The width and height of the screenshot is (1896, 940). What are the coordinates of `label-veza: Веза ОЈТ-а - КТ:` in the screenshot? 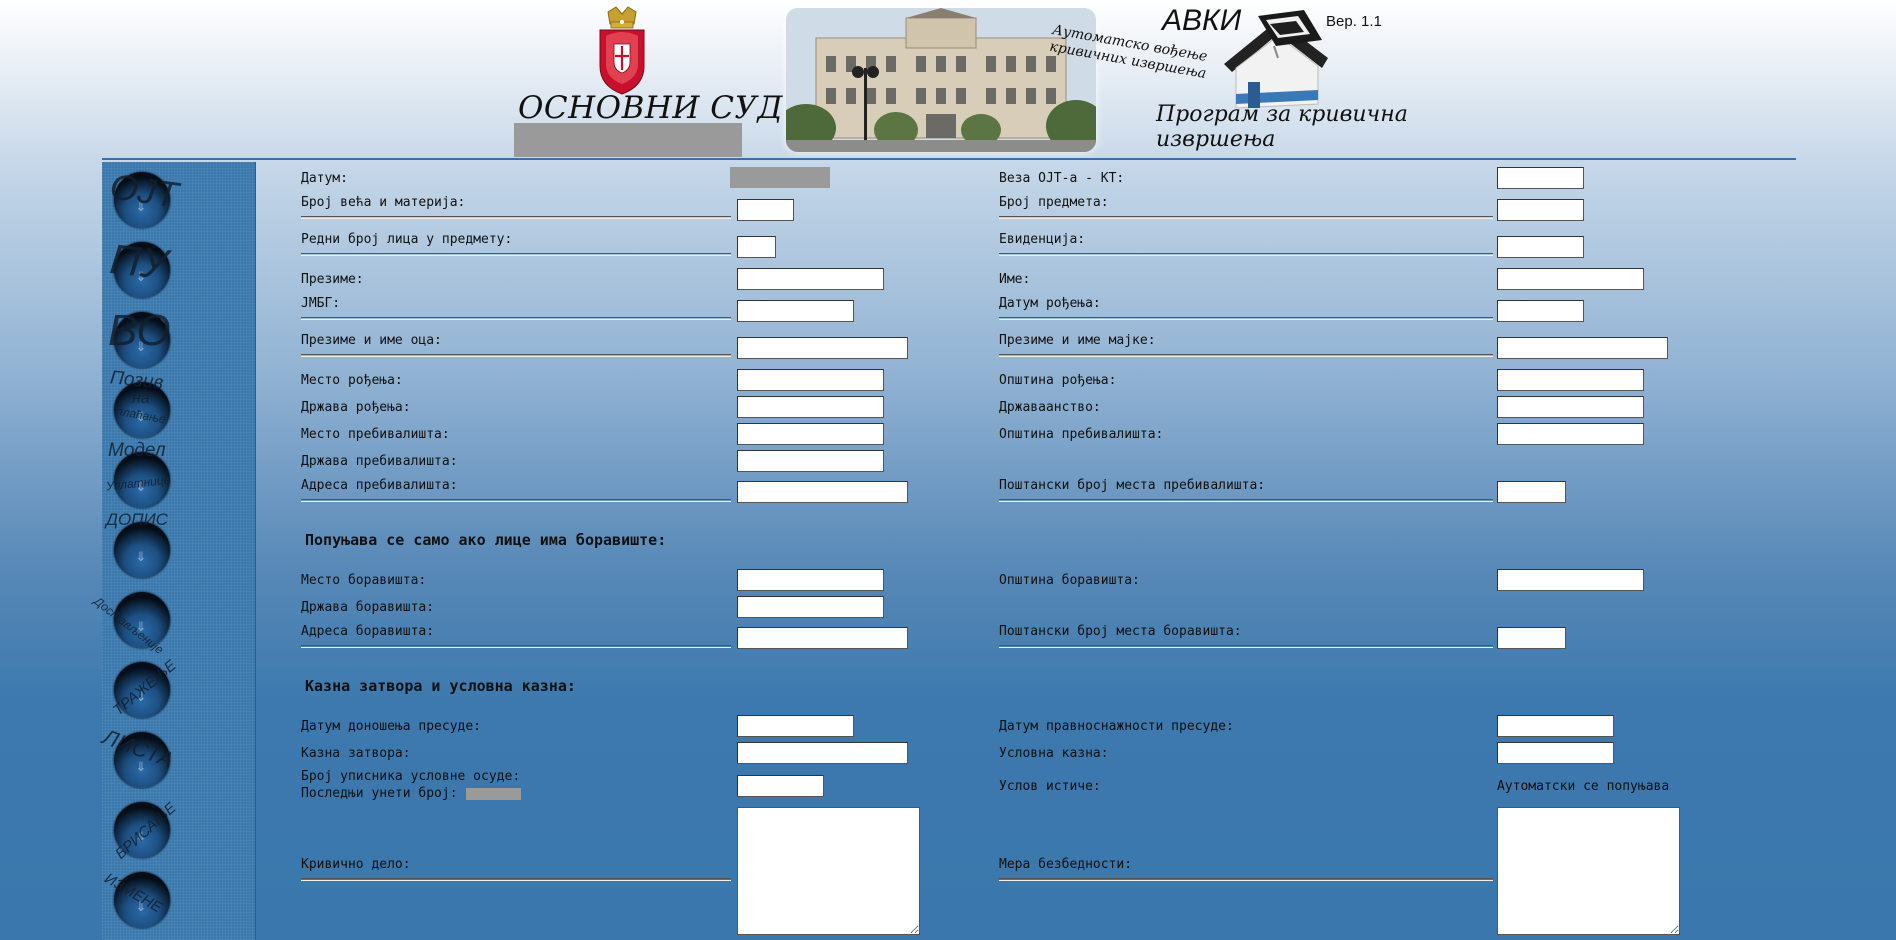 It's located at (1062, 178).